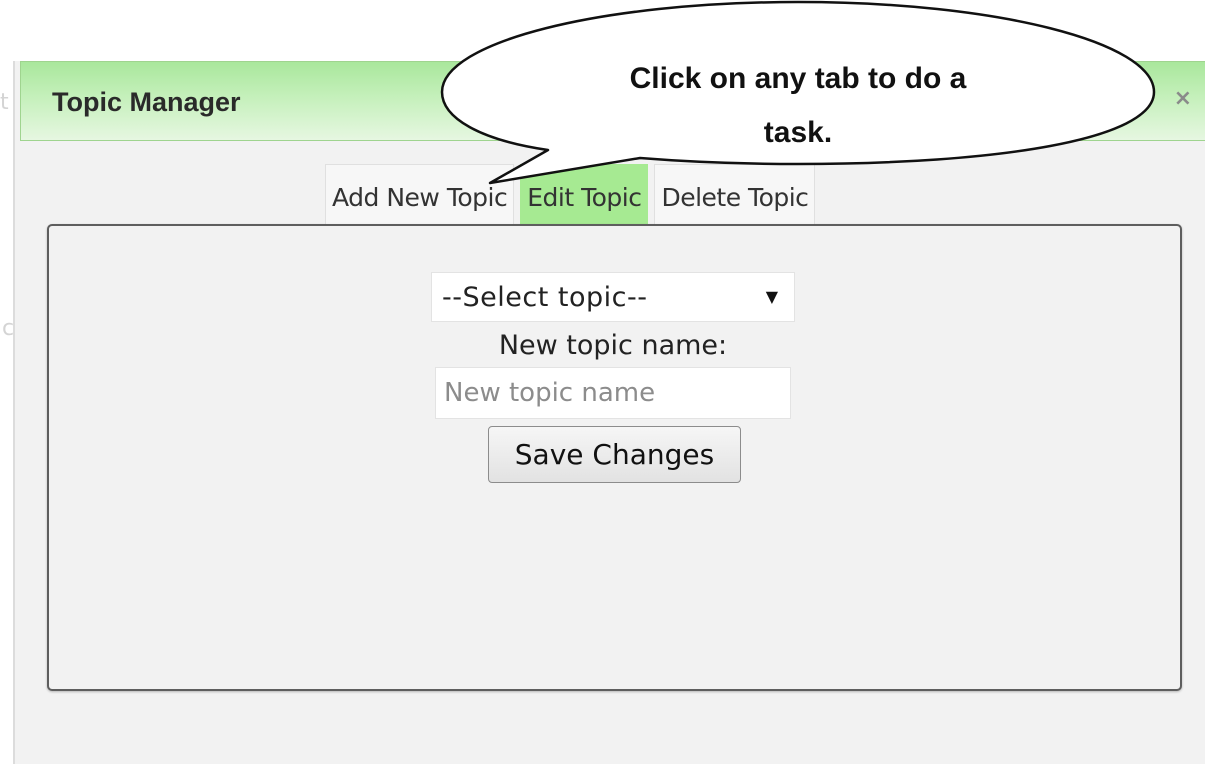  I want to click on close-icon: ×, so click(1183, 98).